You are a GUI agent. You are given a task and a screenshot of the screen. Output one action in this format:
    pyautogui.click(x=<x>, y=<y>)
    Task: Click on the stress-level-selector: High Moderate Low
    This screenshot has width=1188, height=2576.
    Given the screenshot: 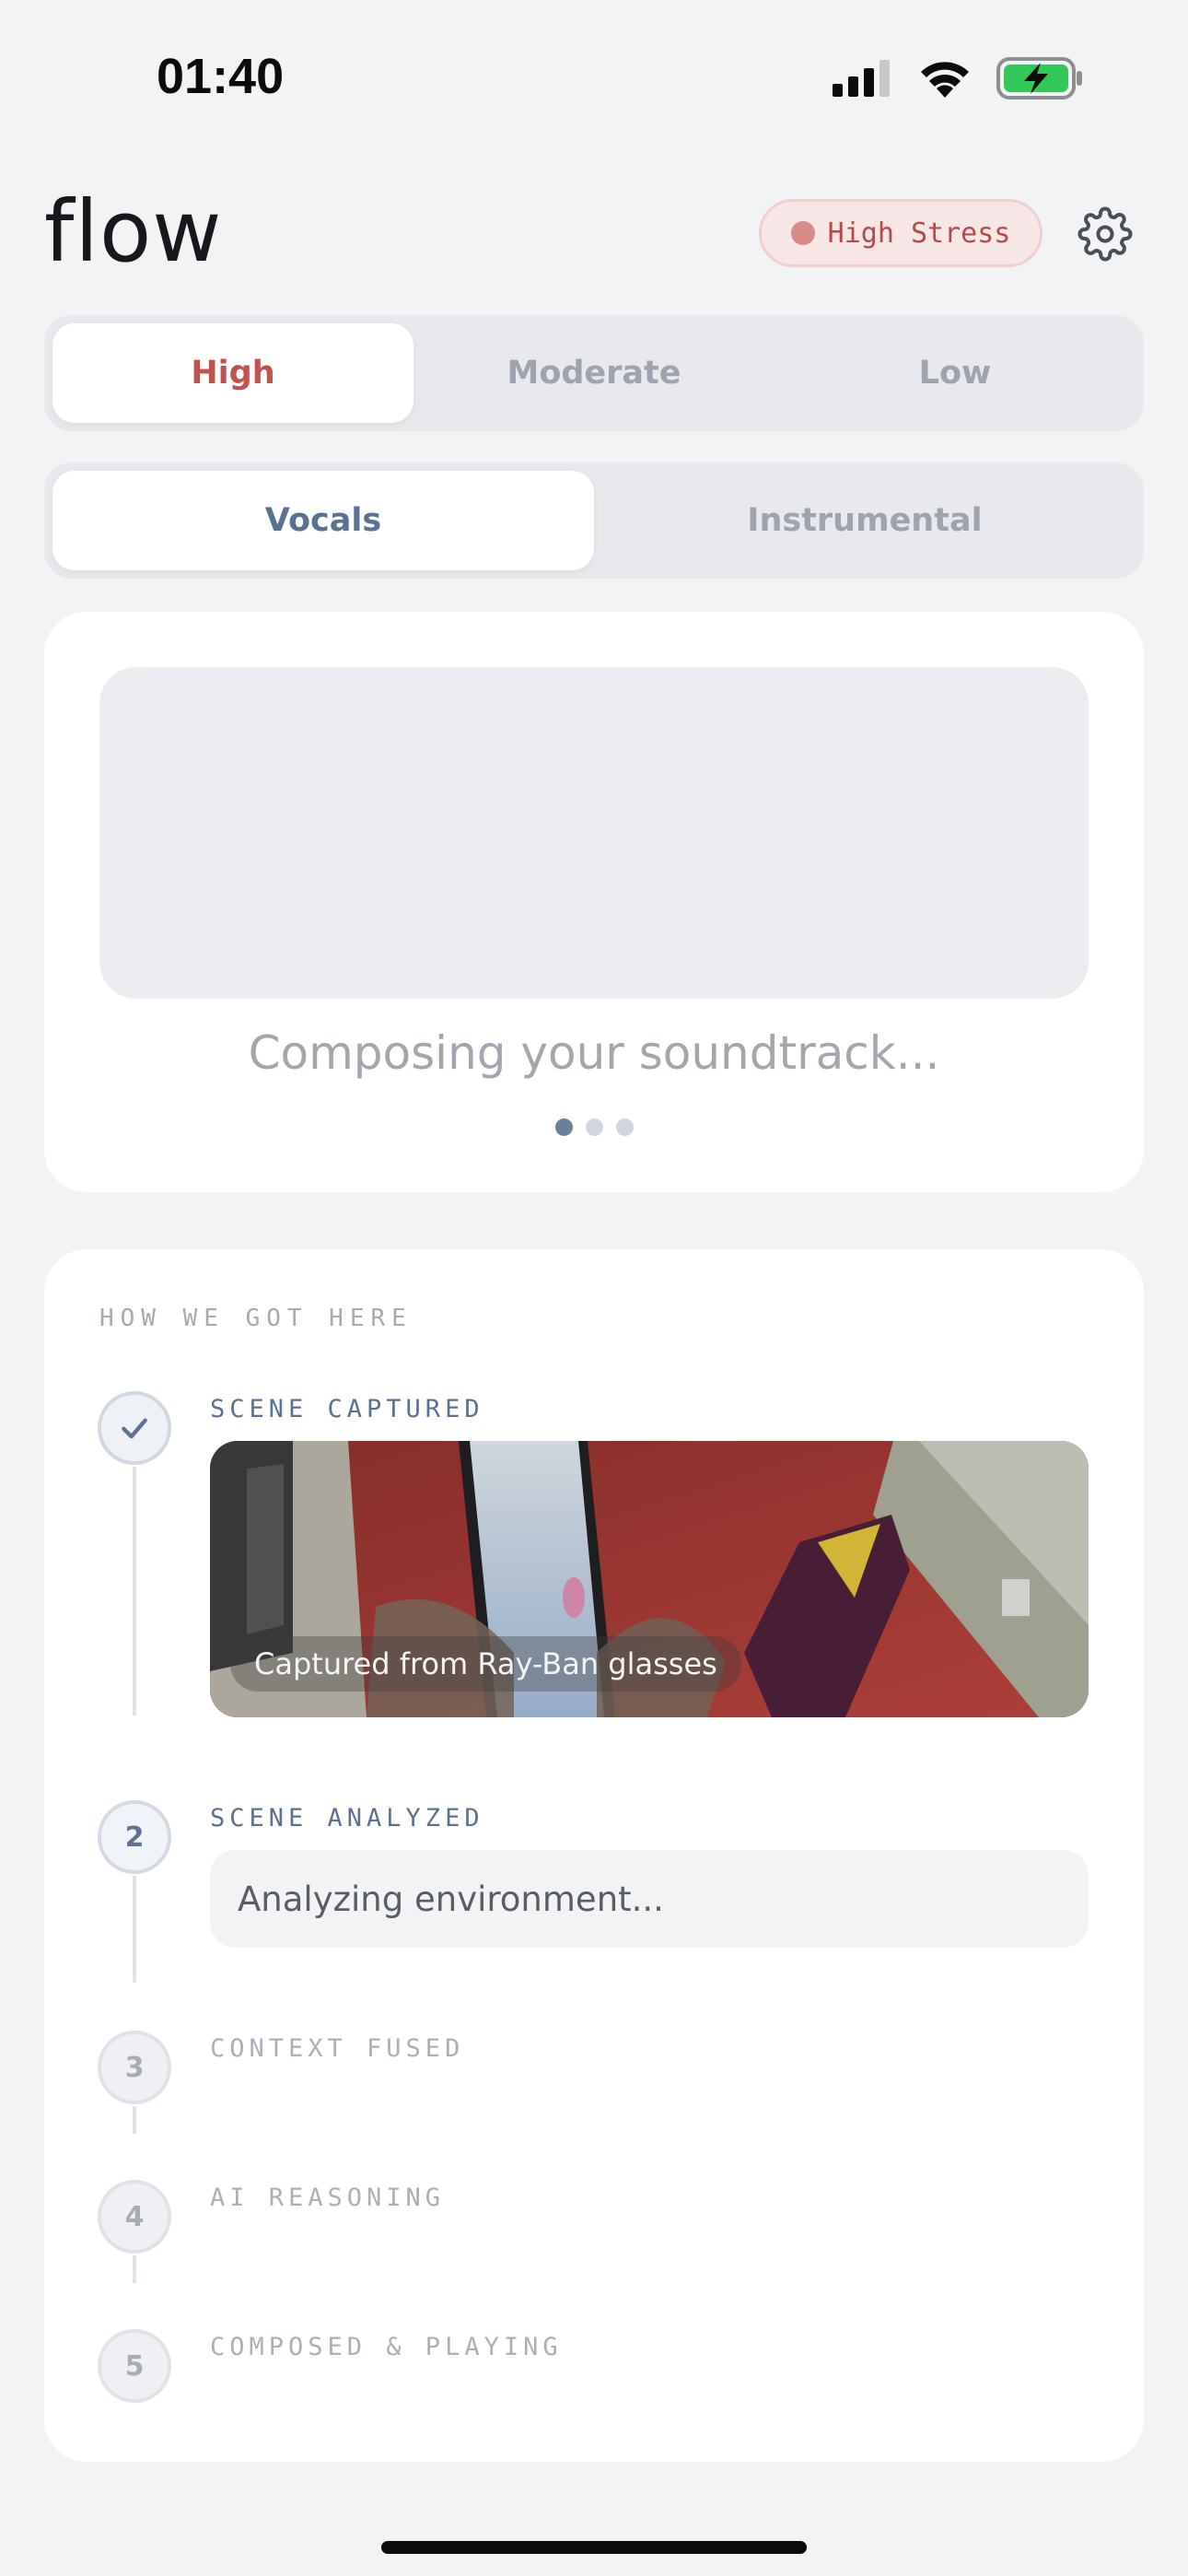 What is the action you would take?
    pyautogui.click(x=594, y=373)
    